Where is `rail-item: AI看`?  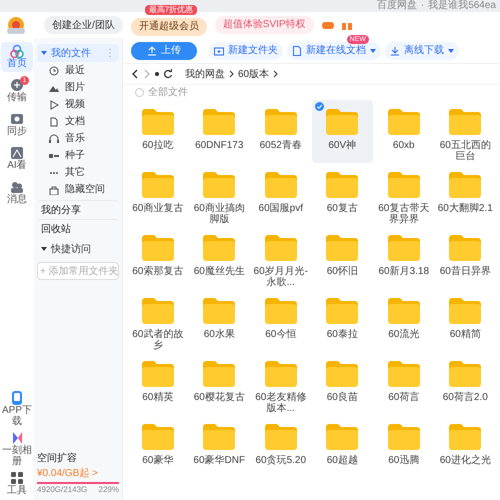 rail-item: AI看 is located at coordinates (17, 159).